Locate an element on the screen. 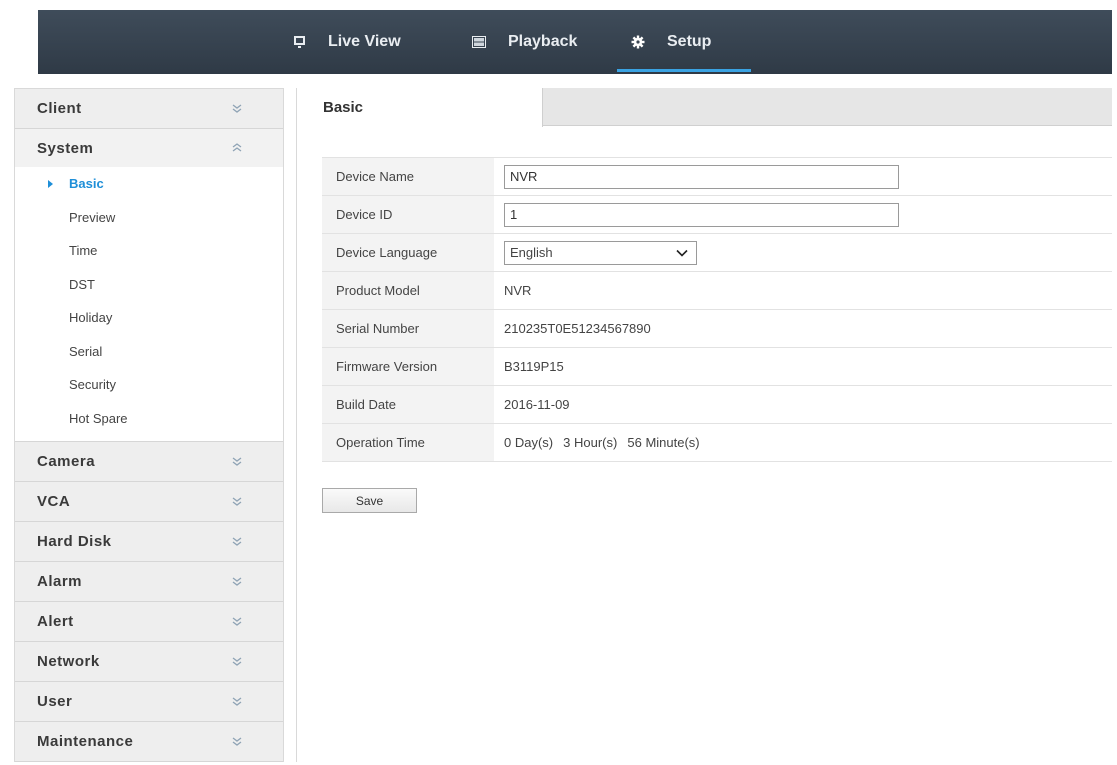  sidebar-item-hot-spare: Hot Spare is located at coordinates (149, 419).